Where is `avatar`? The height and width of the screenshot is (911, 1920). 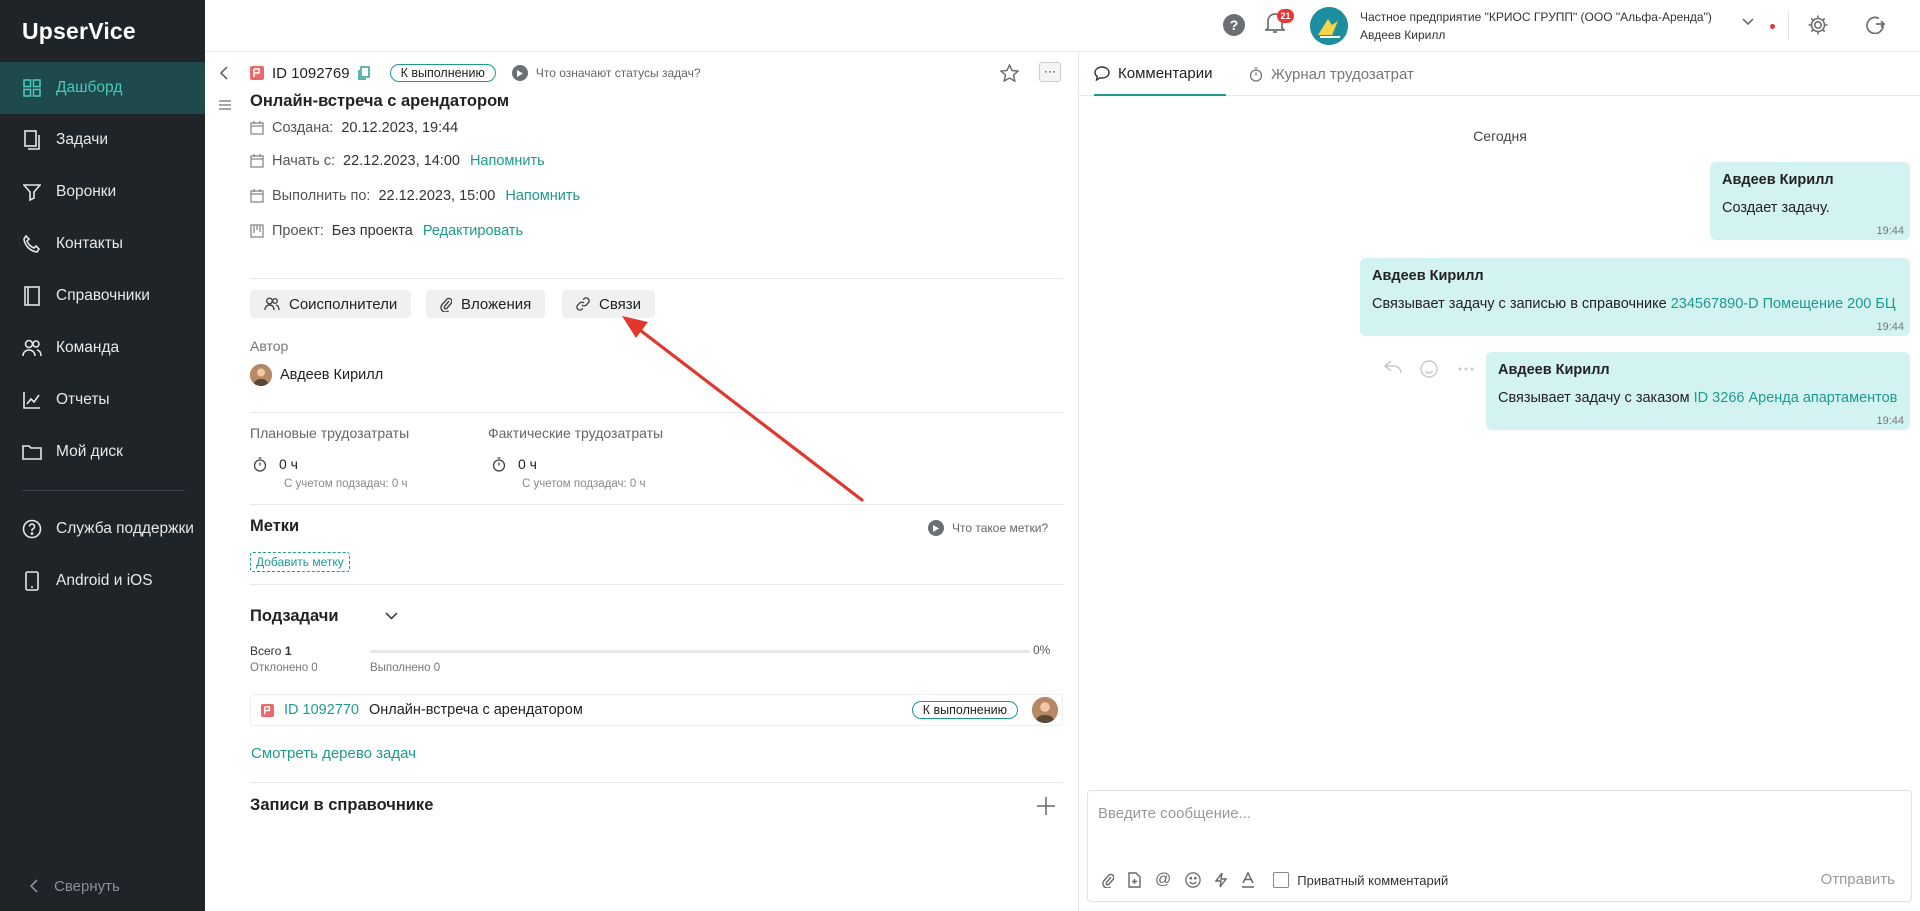 avatar is located at coordinates (261, 375).